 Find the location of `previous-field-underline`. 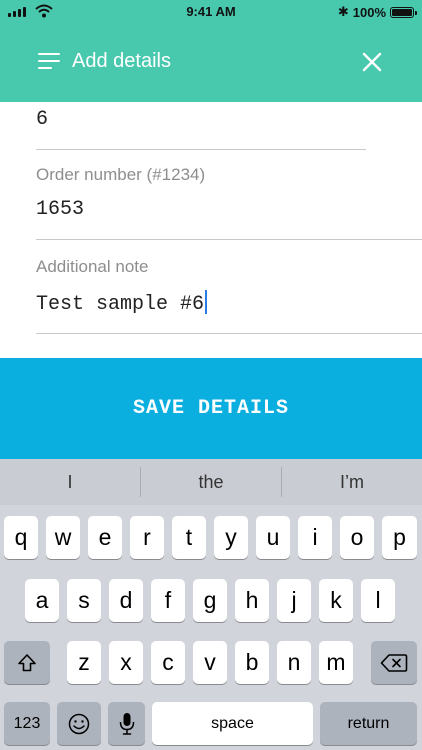

previous-field-underline is located at coordinates (201, 149).